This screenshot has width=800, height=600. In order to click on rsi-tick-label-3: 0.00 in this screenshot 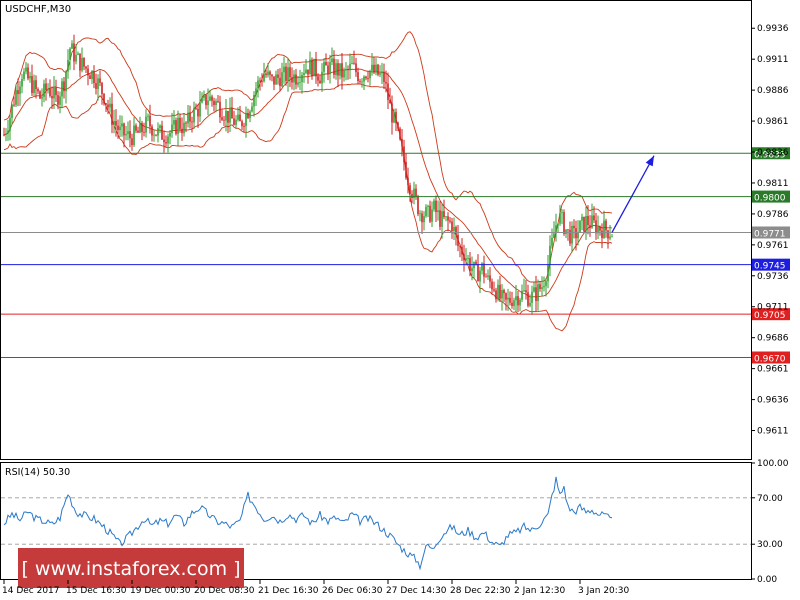, I will do `click(767, 580)`.